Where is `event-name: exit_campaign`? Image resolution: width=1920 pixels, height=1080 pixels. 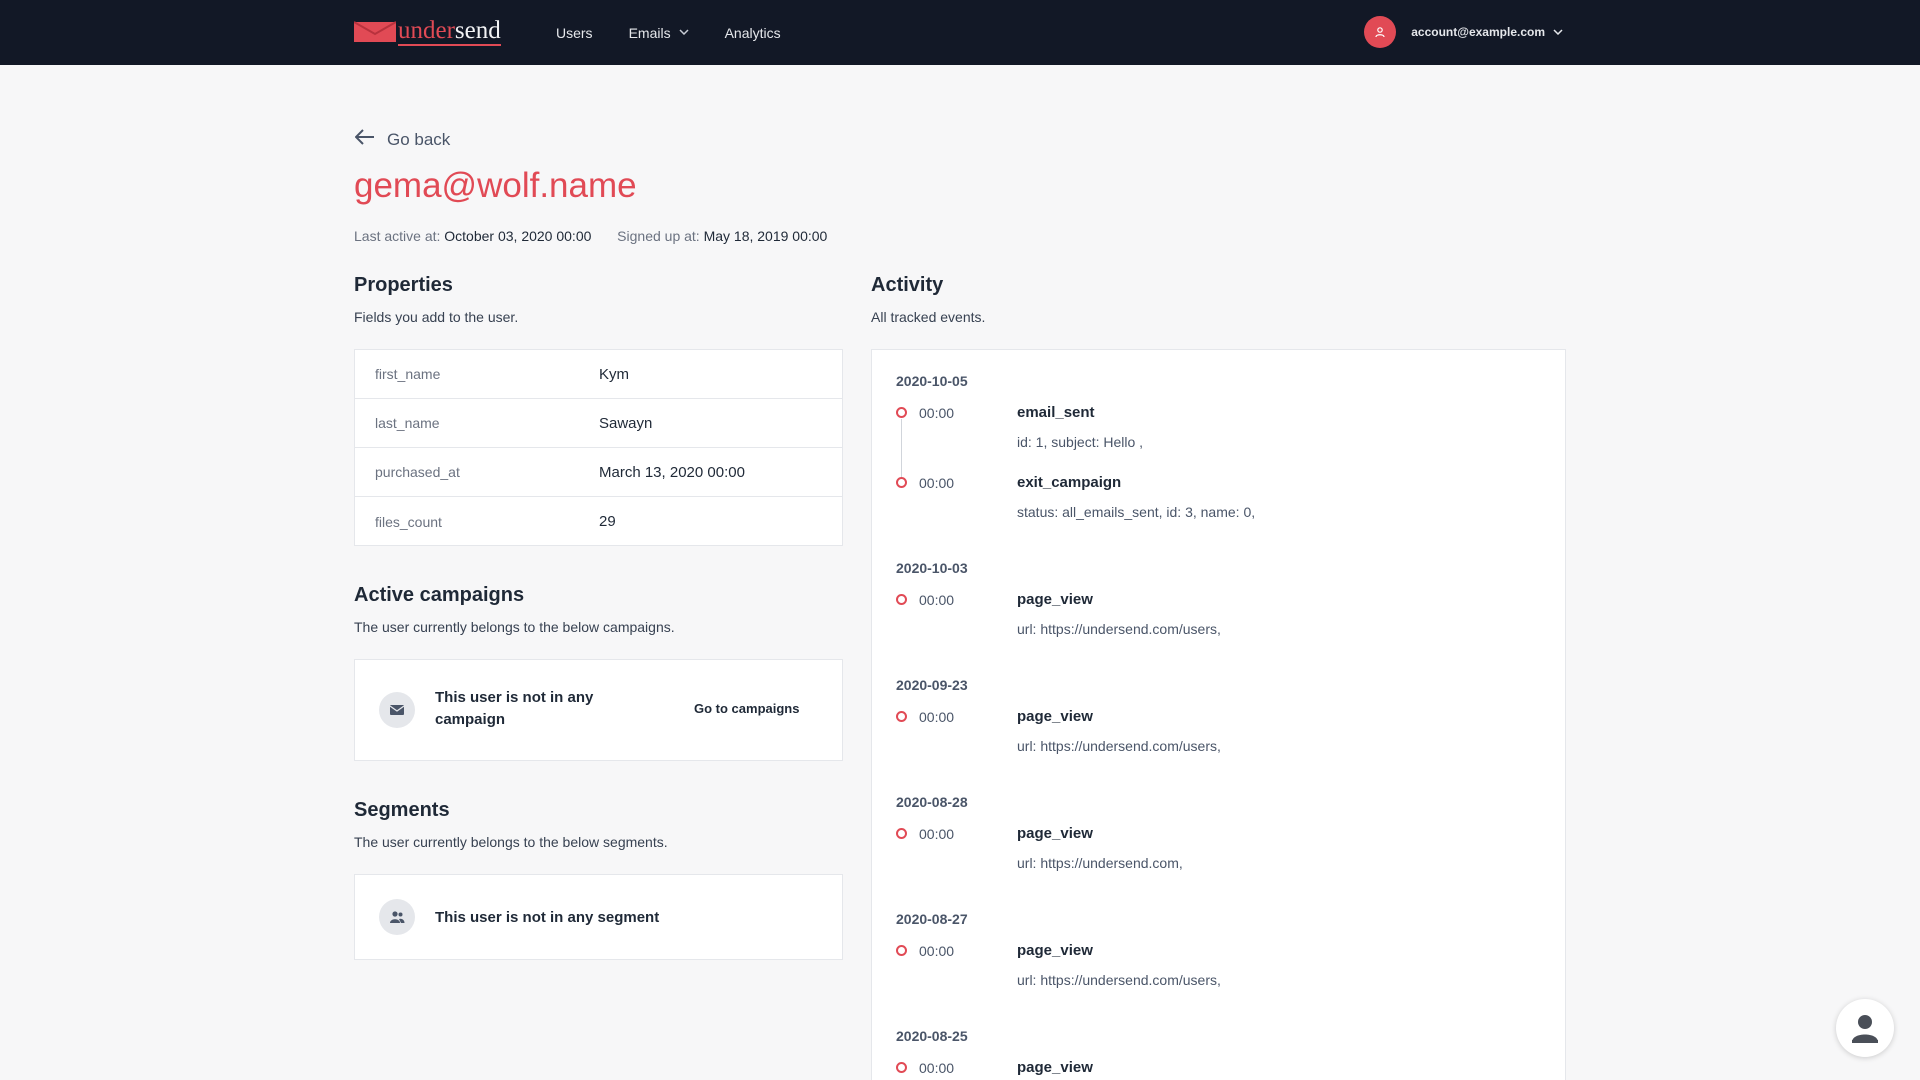 event-name: exit_campaign is located at coordinates (1069, 482).